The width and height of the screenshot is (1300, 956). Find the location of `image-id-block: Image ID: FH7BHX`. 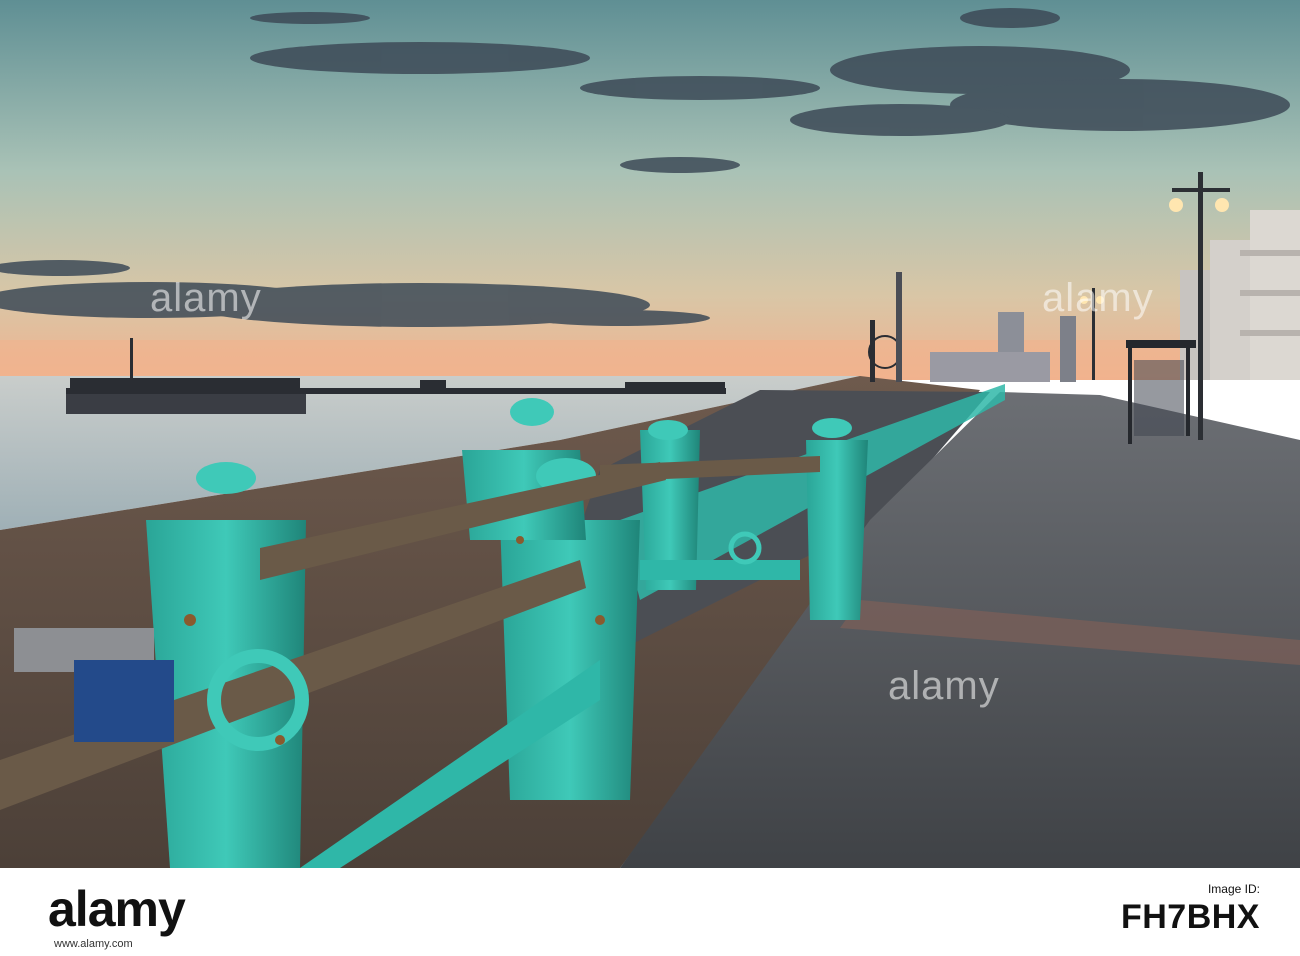

image-id-block: Image ID: FH7BHX is located at coordinates (1190, 909).